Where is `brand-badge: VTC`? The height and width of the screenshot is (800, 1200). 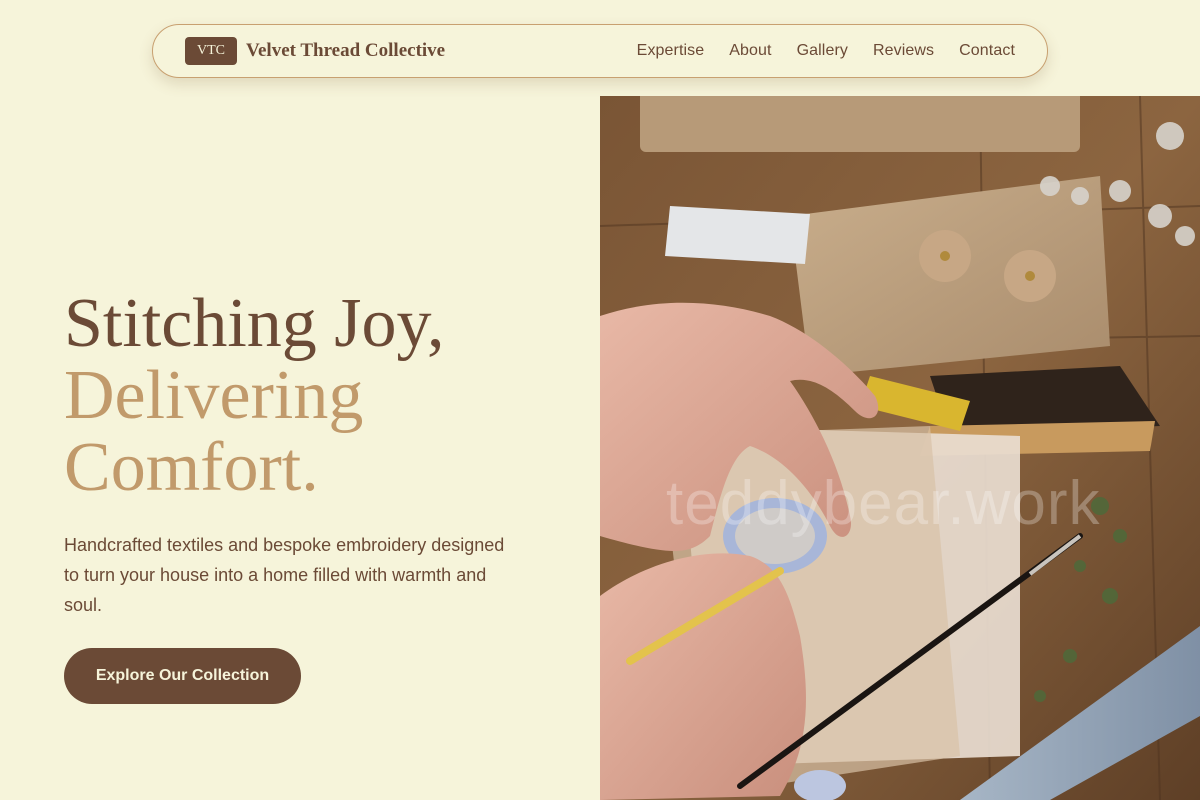 brand-badge: VTC is located at coordinates (211, 51).